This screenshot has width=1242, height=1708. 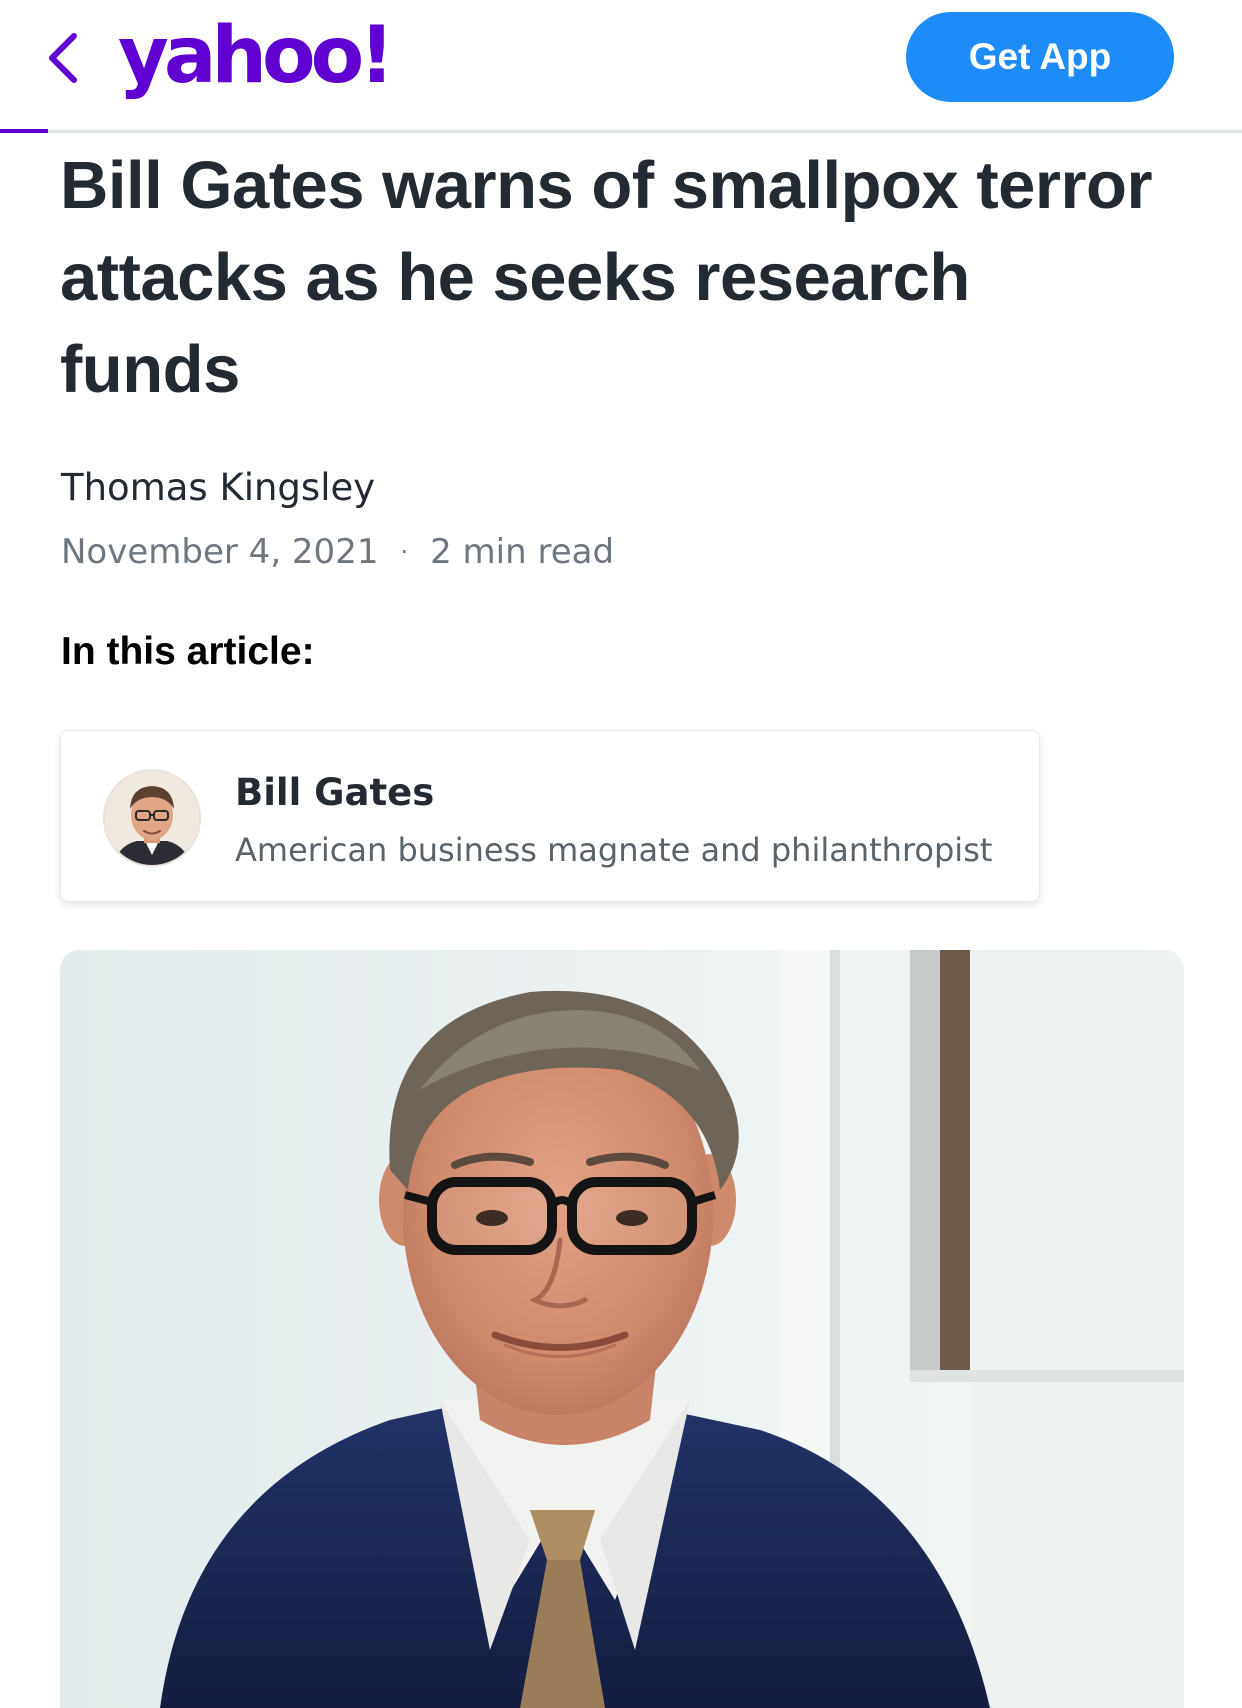 What do you see at coordinates (218, 487) in the screenshot?
I see `author-name: Thomas Kingsley` at bounding box center [218, 487].